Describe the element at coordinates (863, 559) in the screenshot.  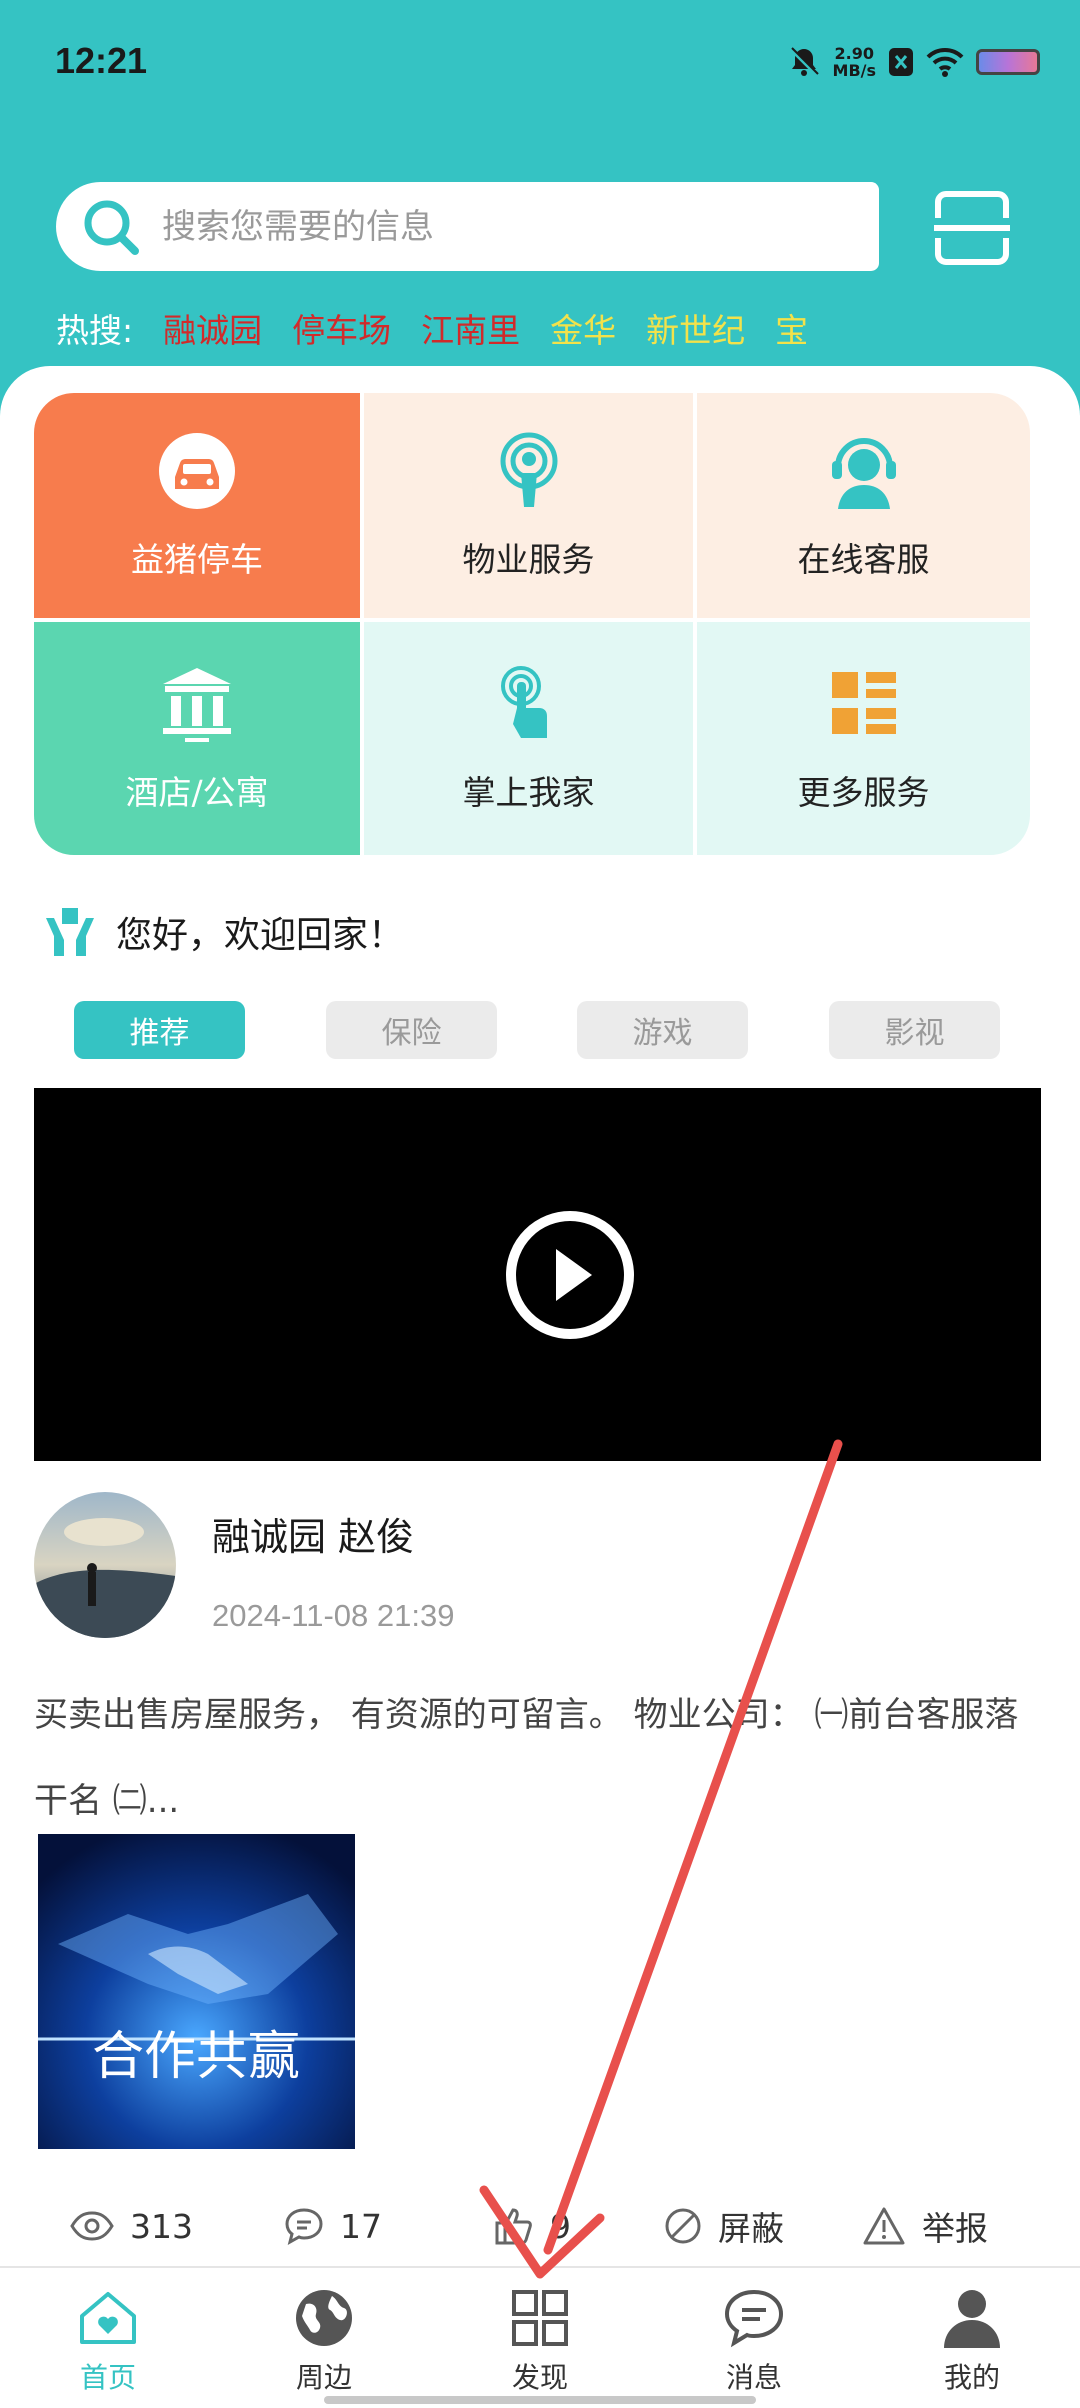
I see `service-label: 在线客服` at that location.